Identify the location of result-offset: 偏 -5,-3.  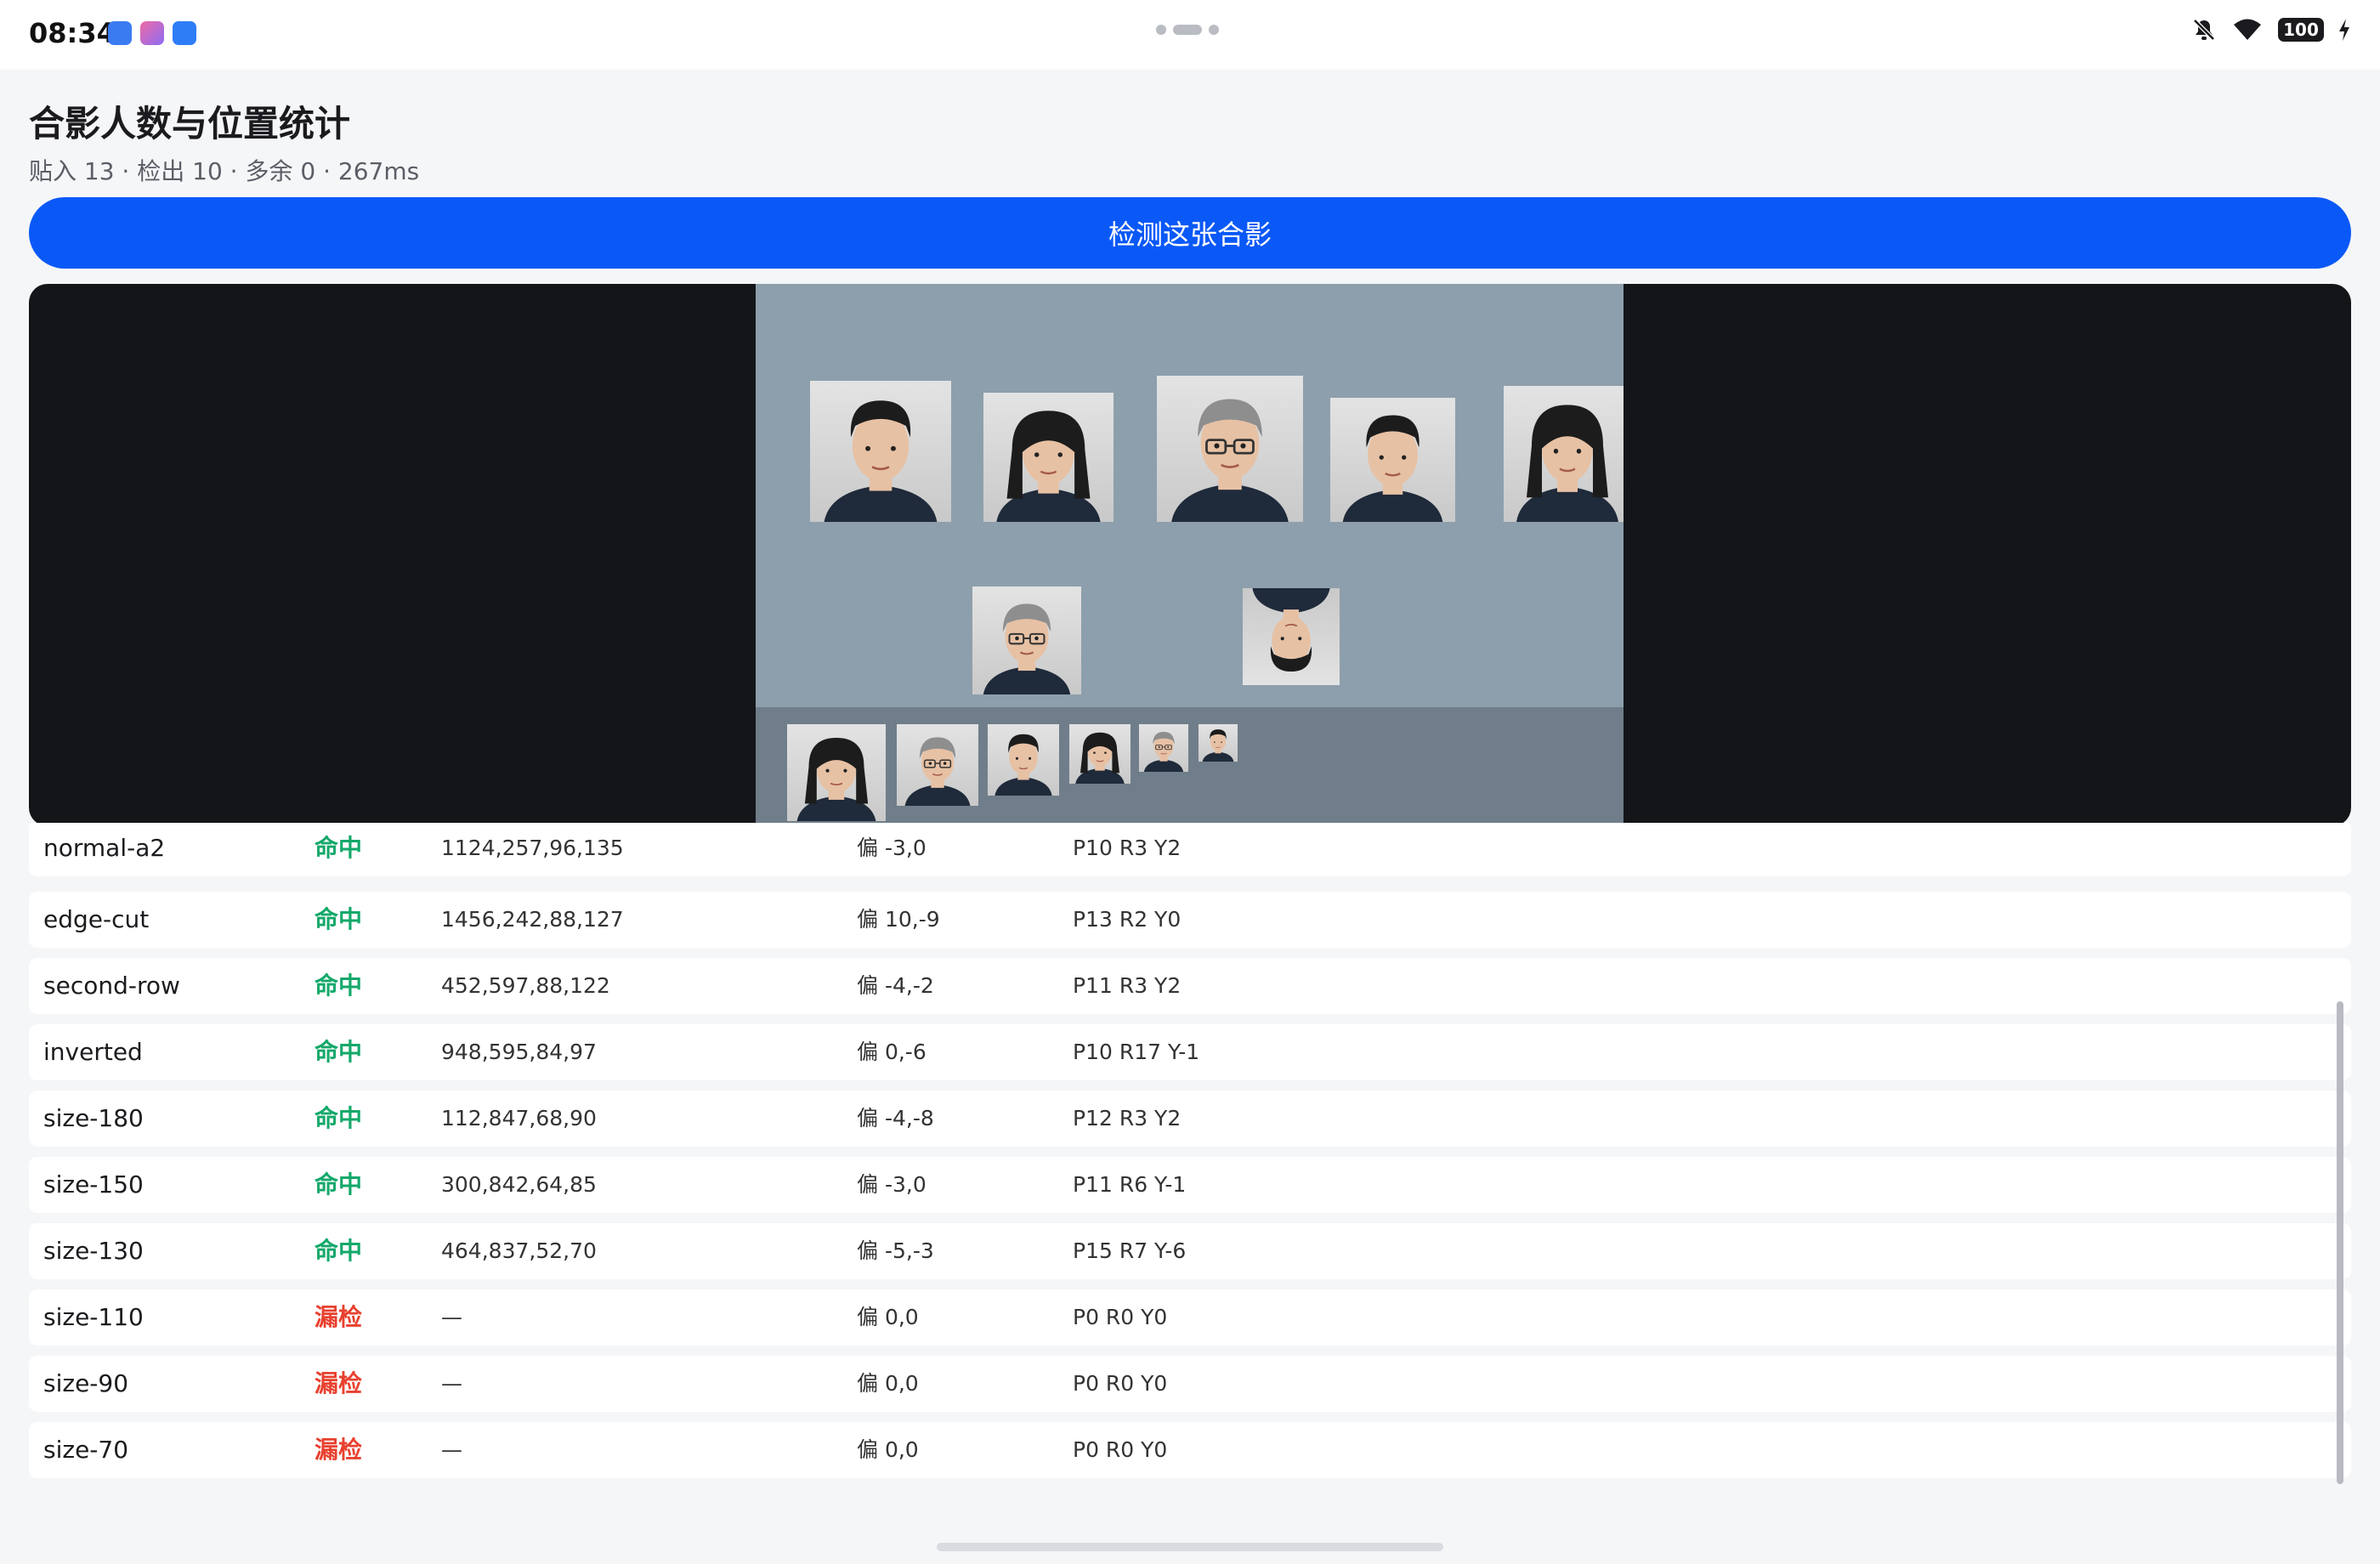
(895, 1250).